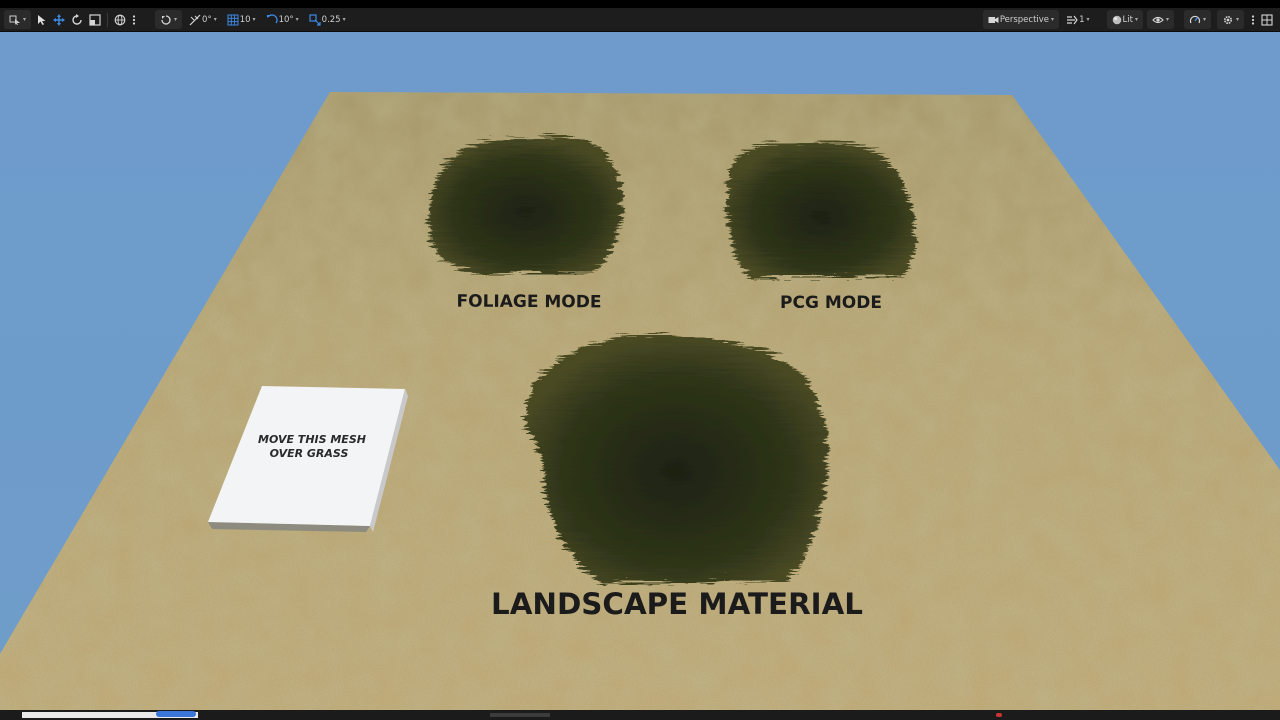  I want to click on rotate-icon, so click(77, 19).